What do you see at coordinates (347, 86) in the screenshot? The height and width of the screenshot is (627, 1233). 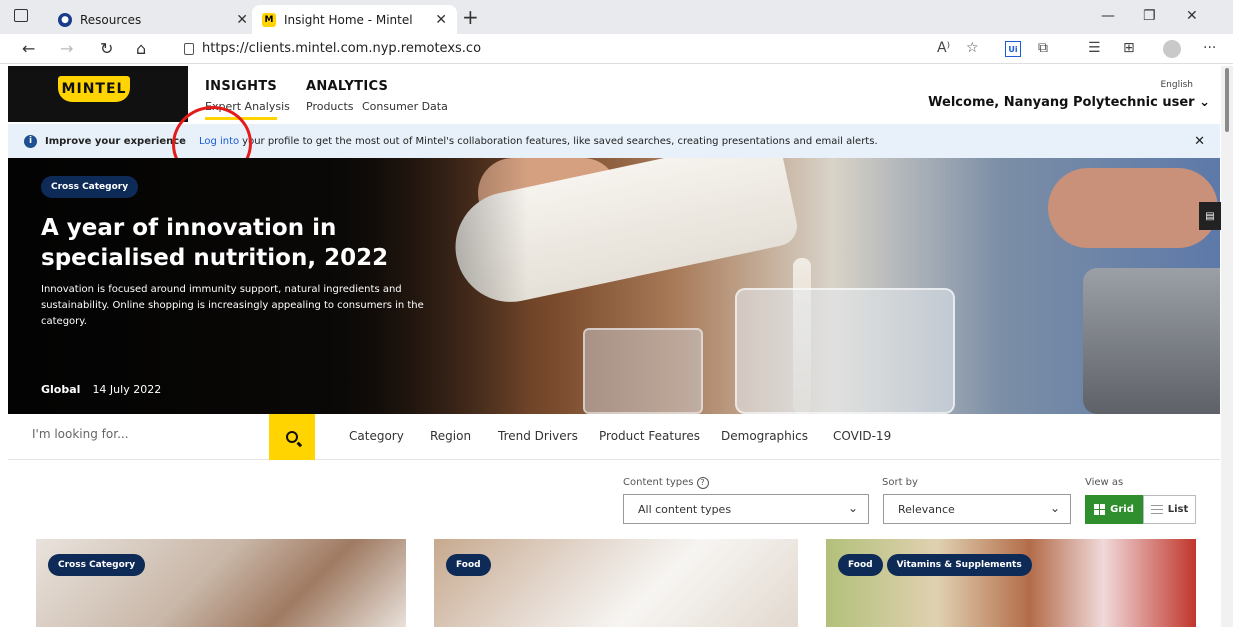 I see `nav-analytics: ANALYTICS` at bounding box center [347, 86].